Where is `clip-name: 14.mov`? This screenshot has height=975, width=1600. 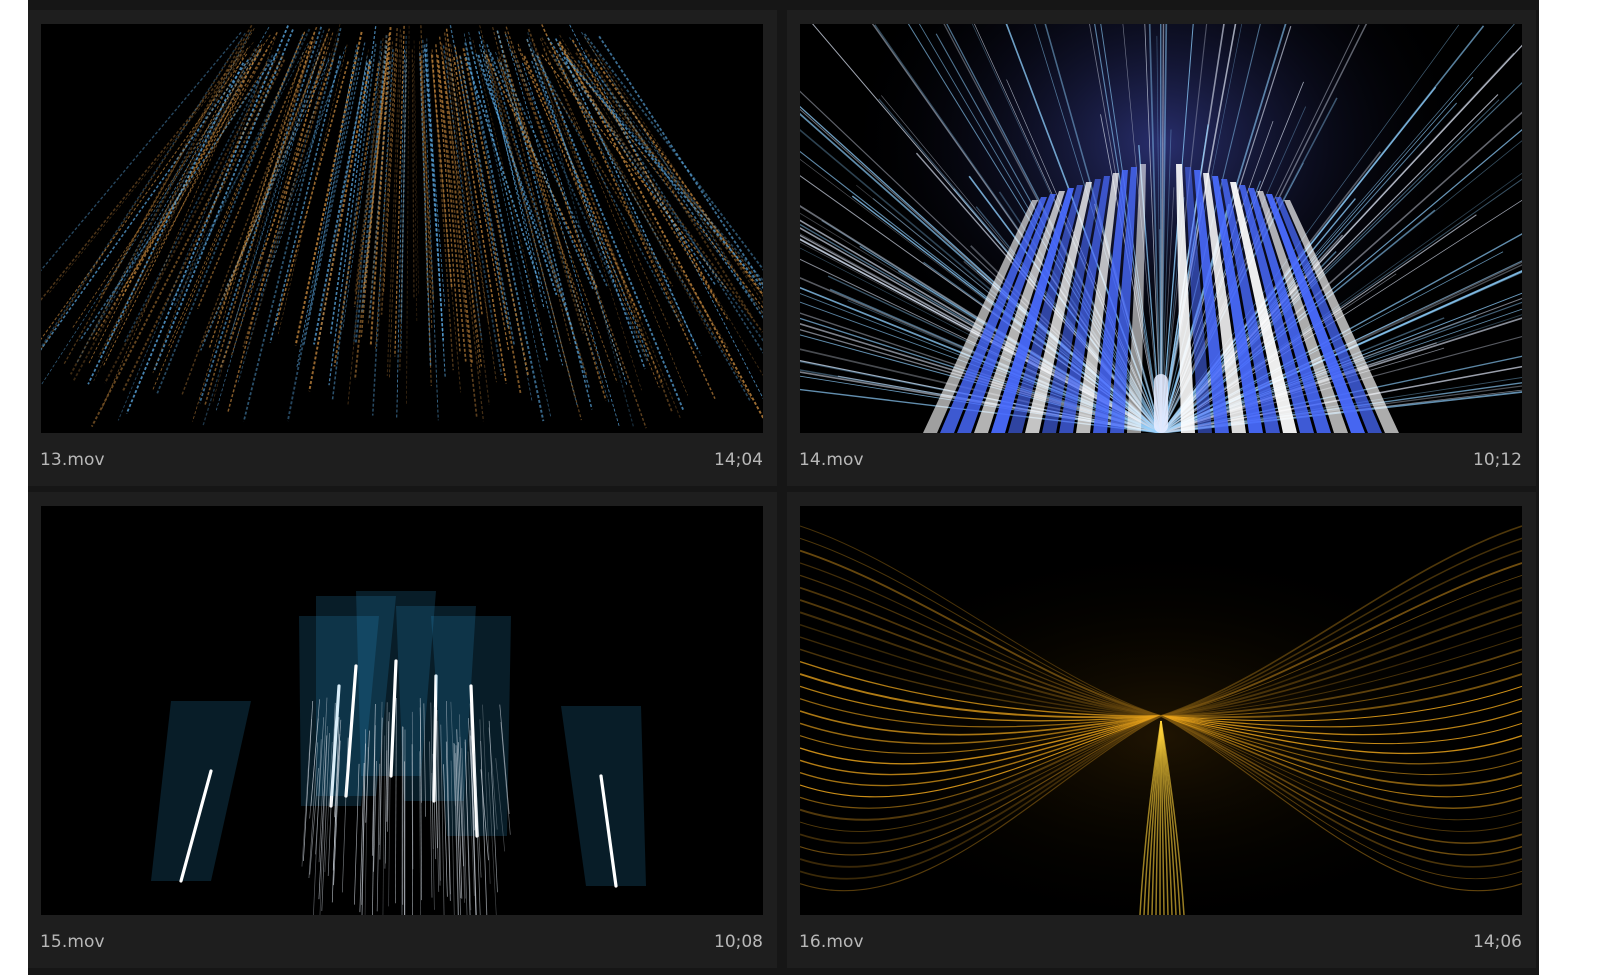
clip-name: 14.mov is located at coordinates (831, 460).